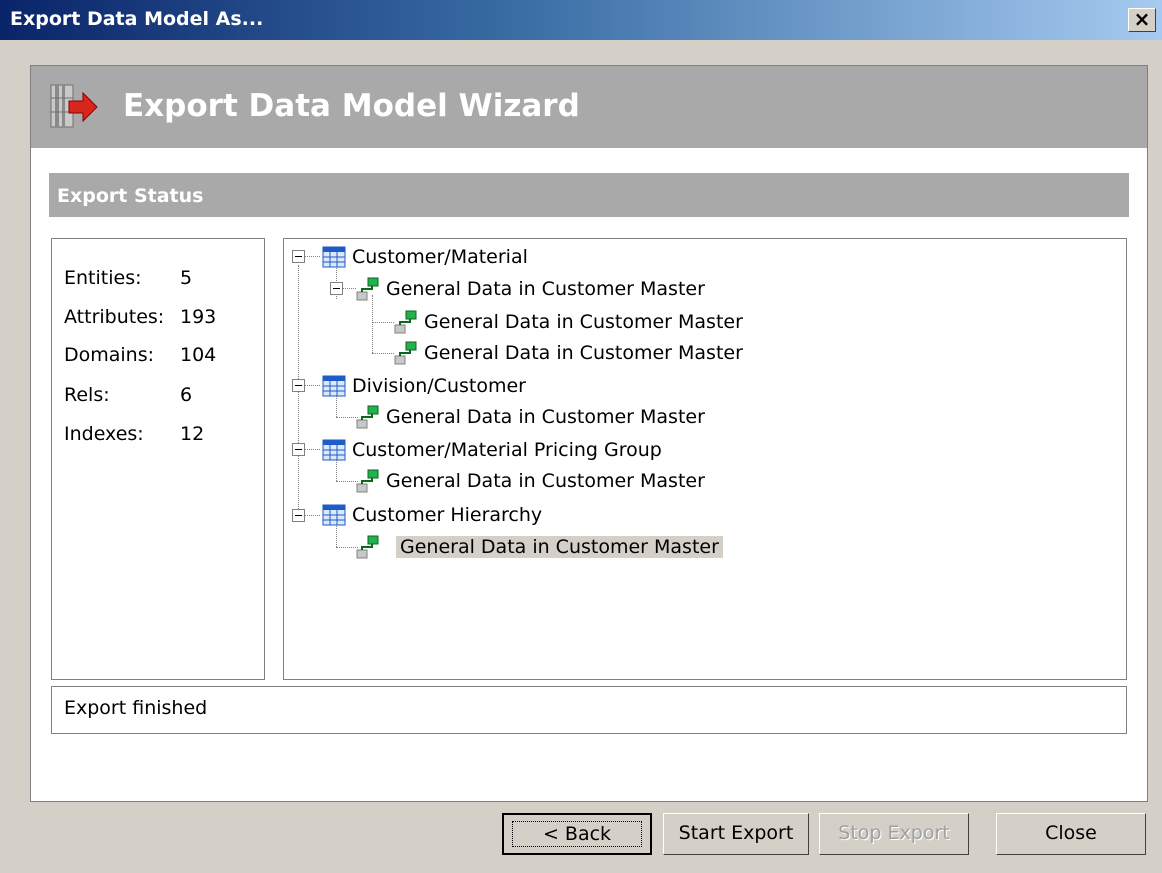  I want to click on export-status-header: Export Status, so click(589, 195).